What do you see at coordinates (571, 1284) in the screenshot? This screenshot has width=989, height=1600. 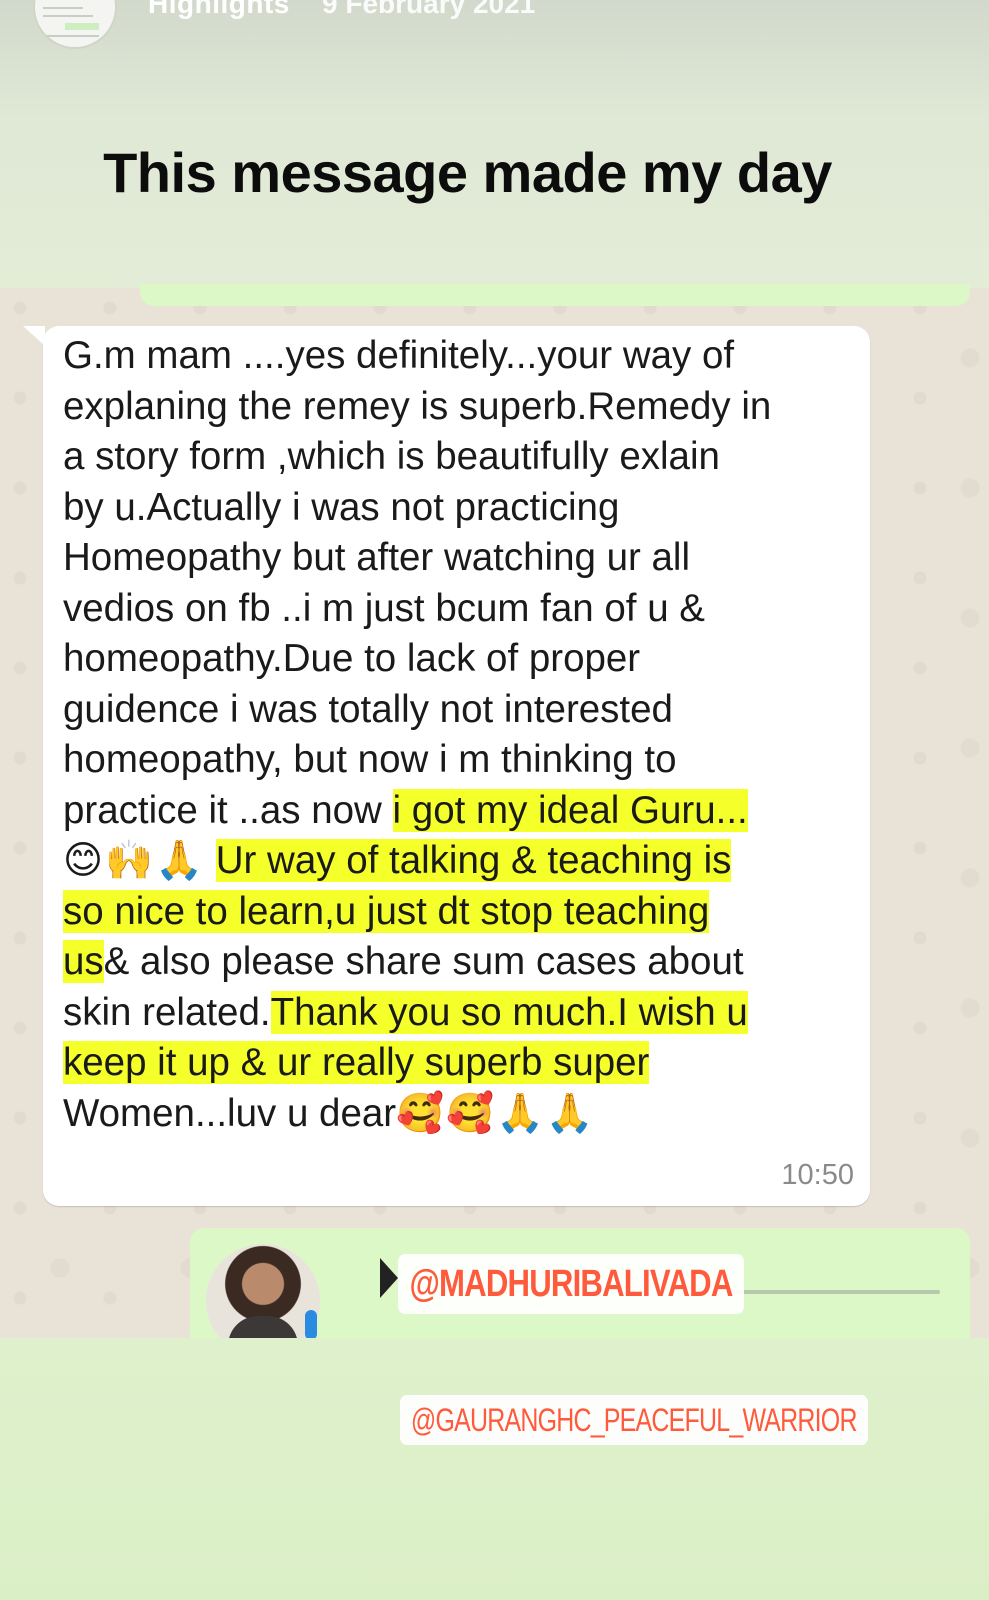 I see `mention-tag-madhuri: @MADHURIBALIVADA` at bounding box center [571, 1284].